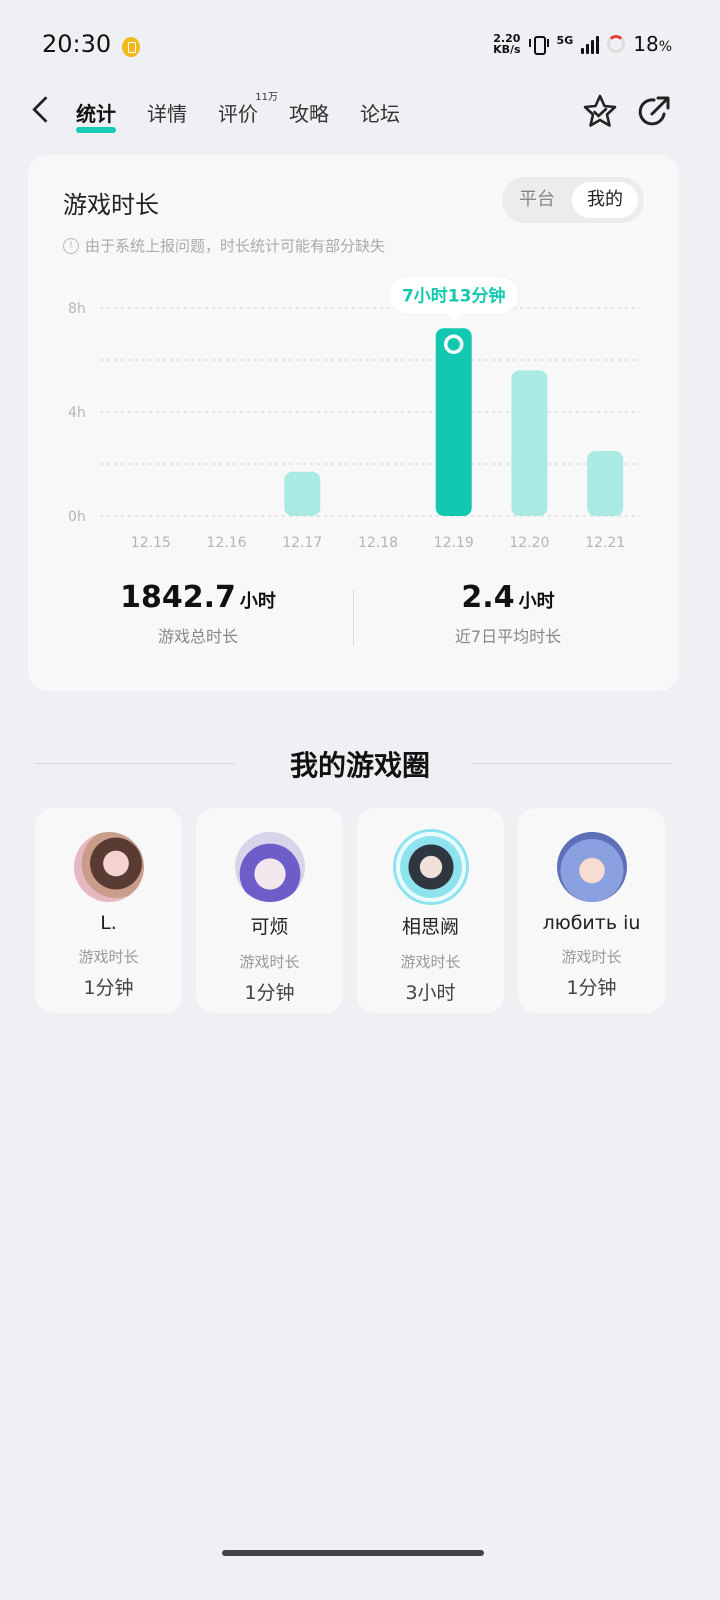 The width and height of the screenshot is (720, 1600). Describe the element at coordinates (565, 40) in the screenshot. I see `network-type: 5G` at that location.